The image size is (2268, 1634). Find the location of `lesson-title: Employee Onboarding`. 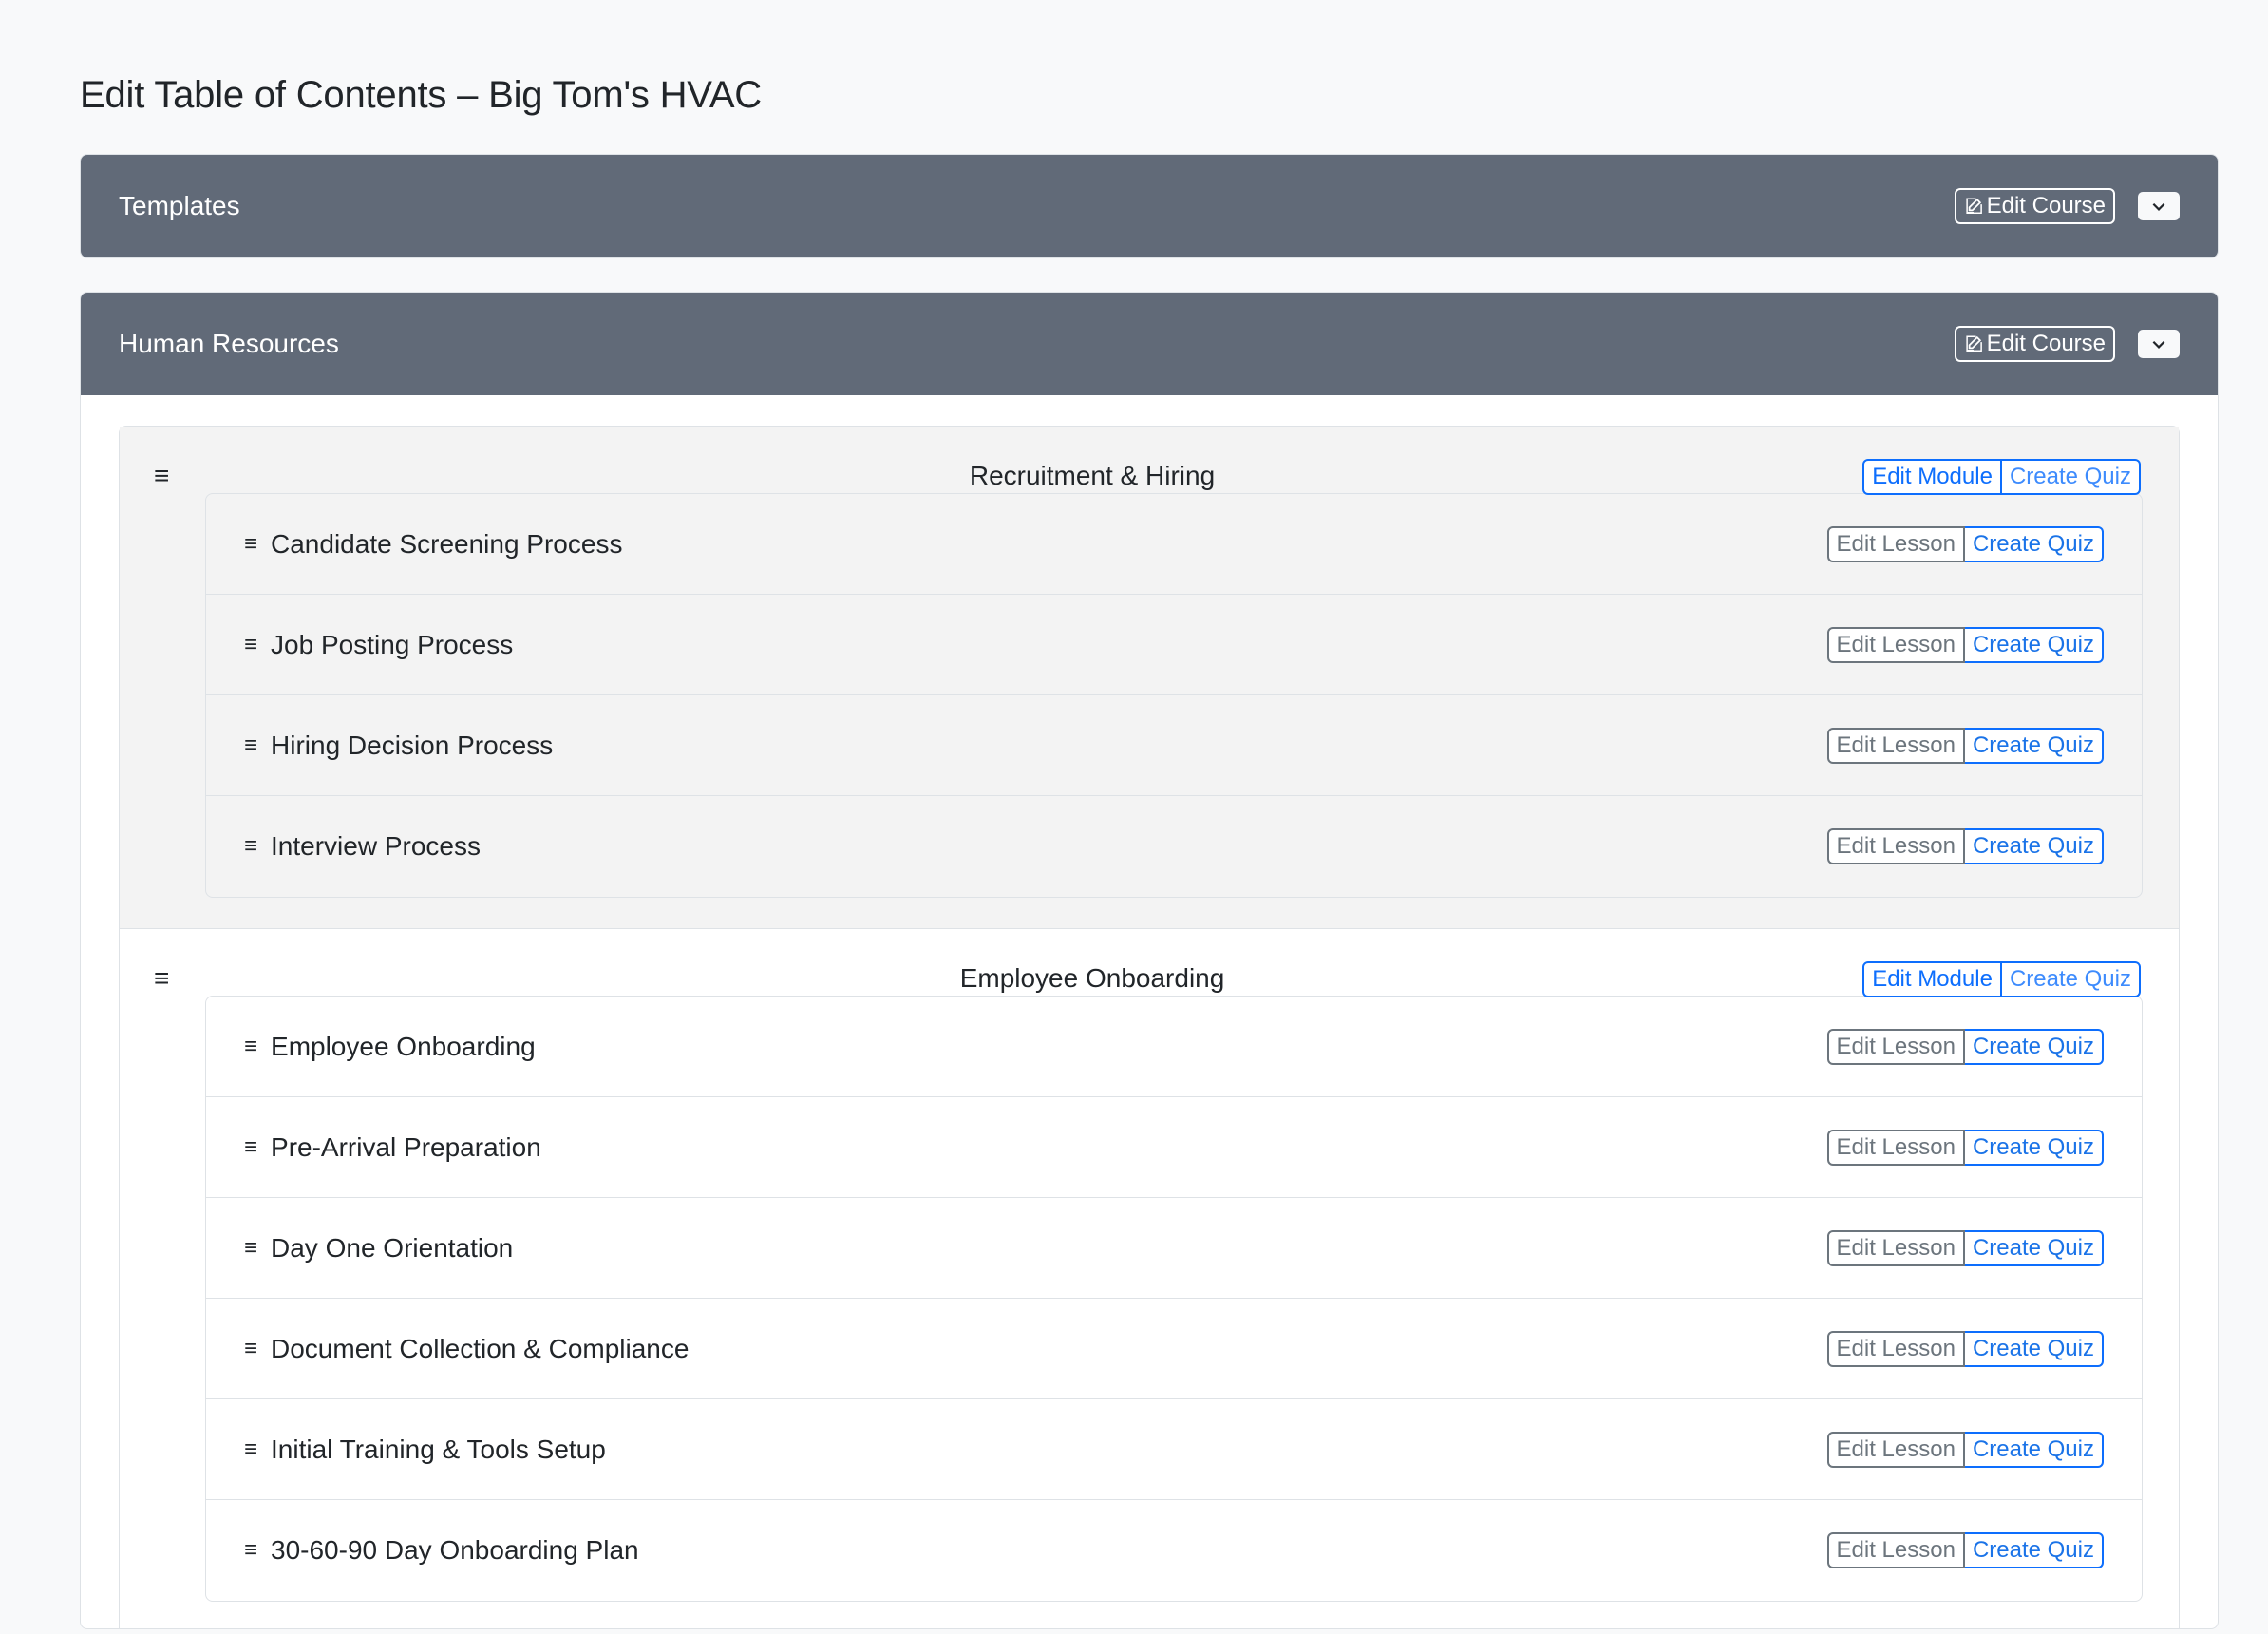

lesson-title: Employee Onboarding is located at coordinates (404, 1046).